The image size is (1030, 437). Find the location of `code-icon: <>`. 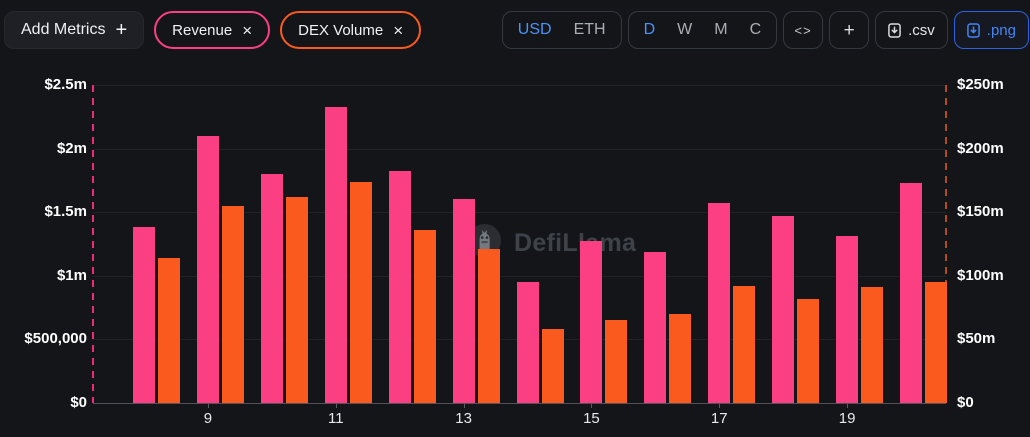

code-icon: <> is located at coordinates (803, 30).